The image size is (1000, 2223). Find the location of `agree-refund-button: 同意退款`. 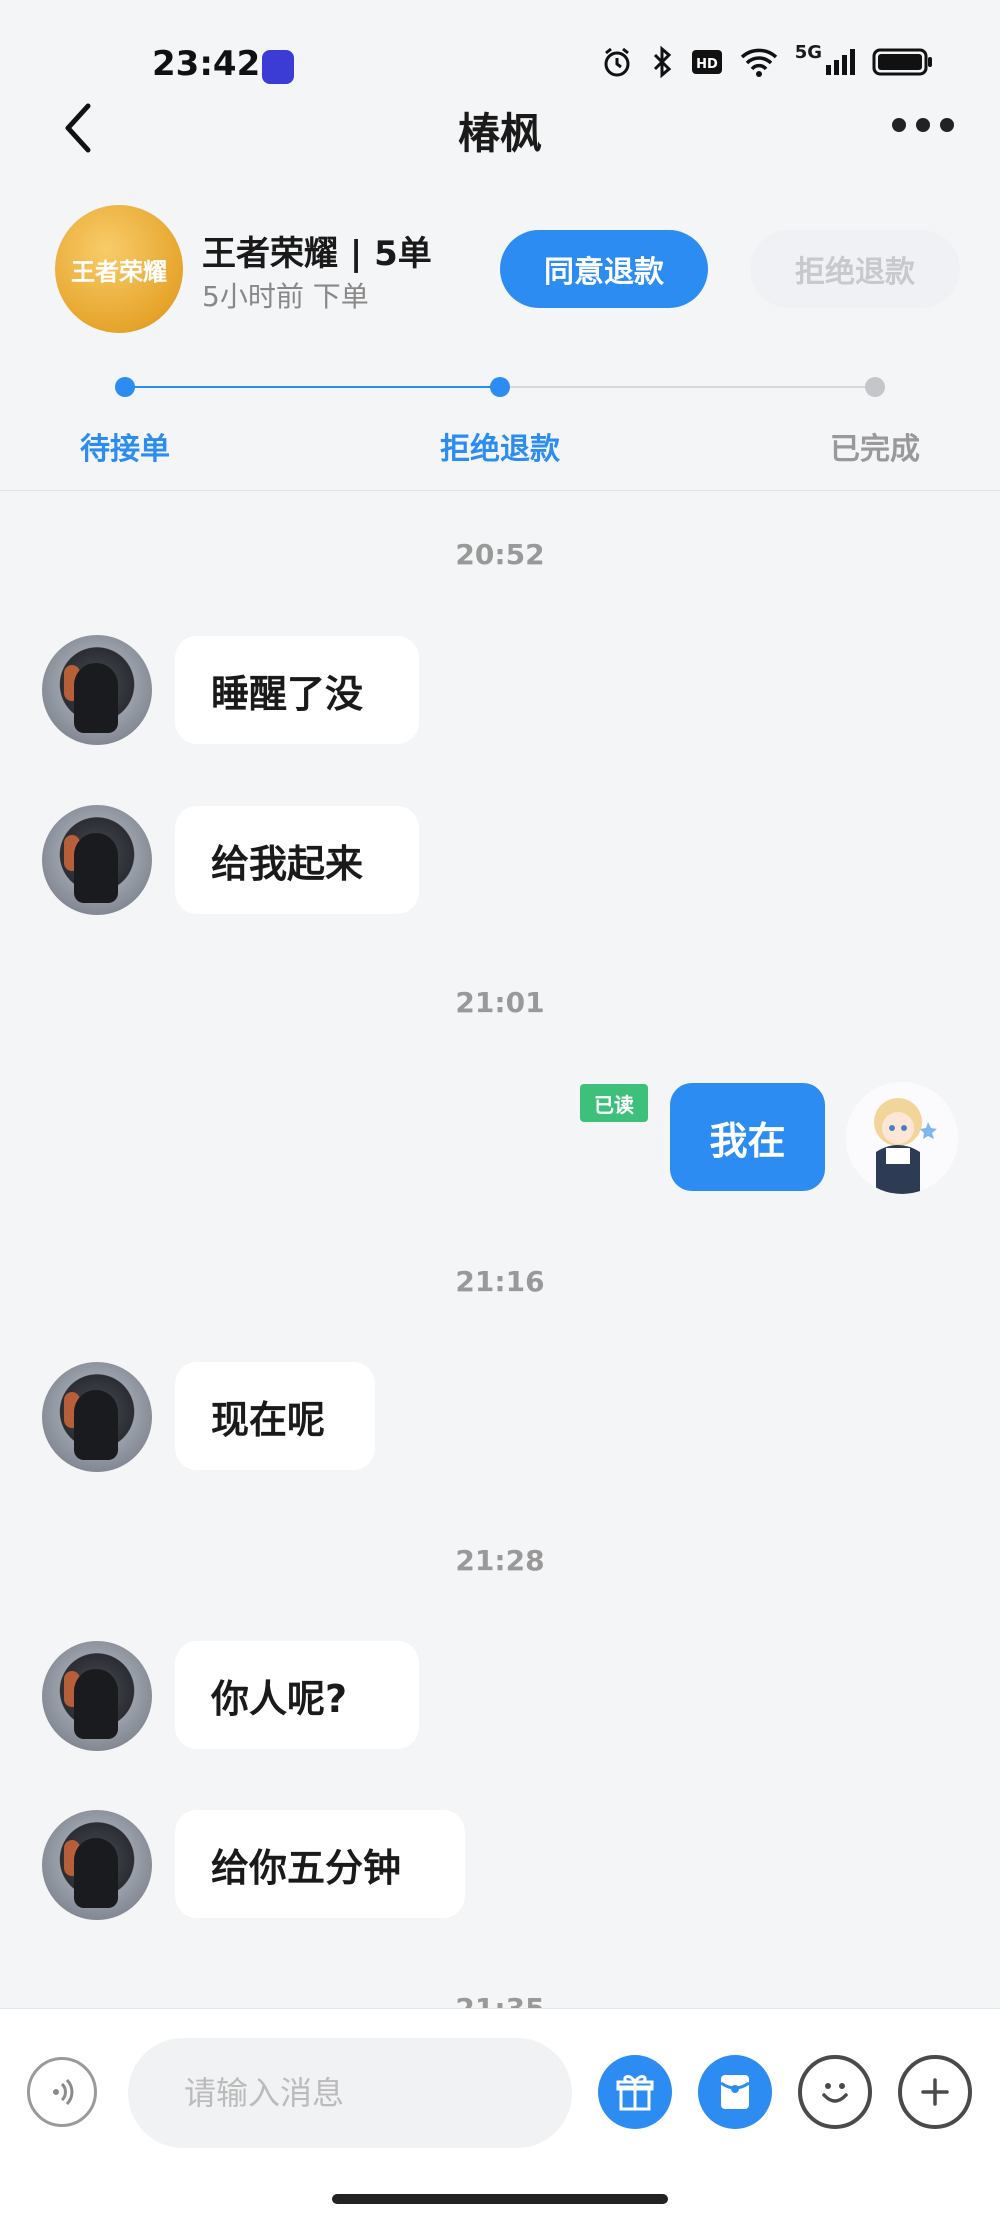

agree-refund-button: 同意退款 is located at coordinates (604, 269).